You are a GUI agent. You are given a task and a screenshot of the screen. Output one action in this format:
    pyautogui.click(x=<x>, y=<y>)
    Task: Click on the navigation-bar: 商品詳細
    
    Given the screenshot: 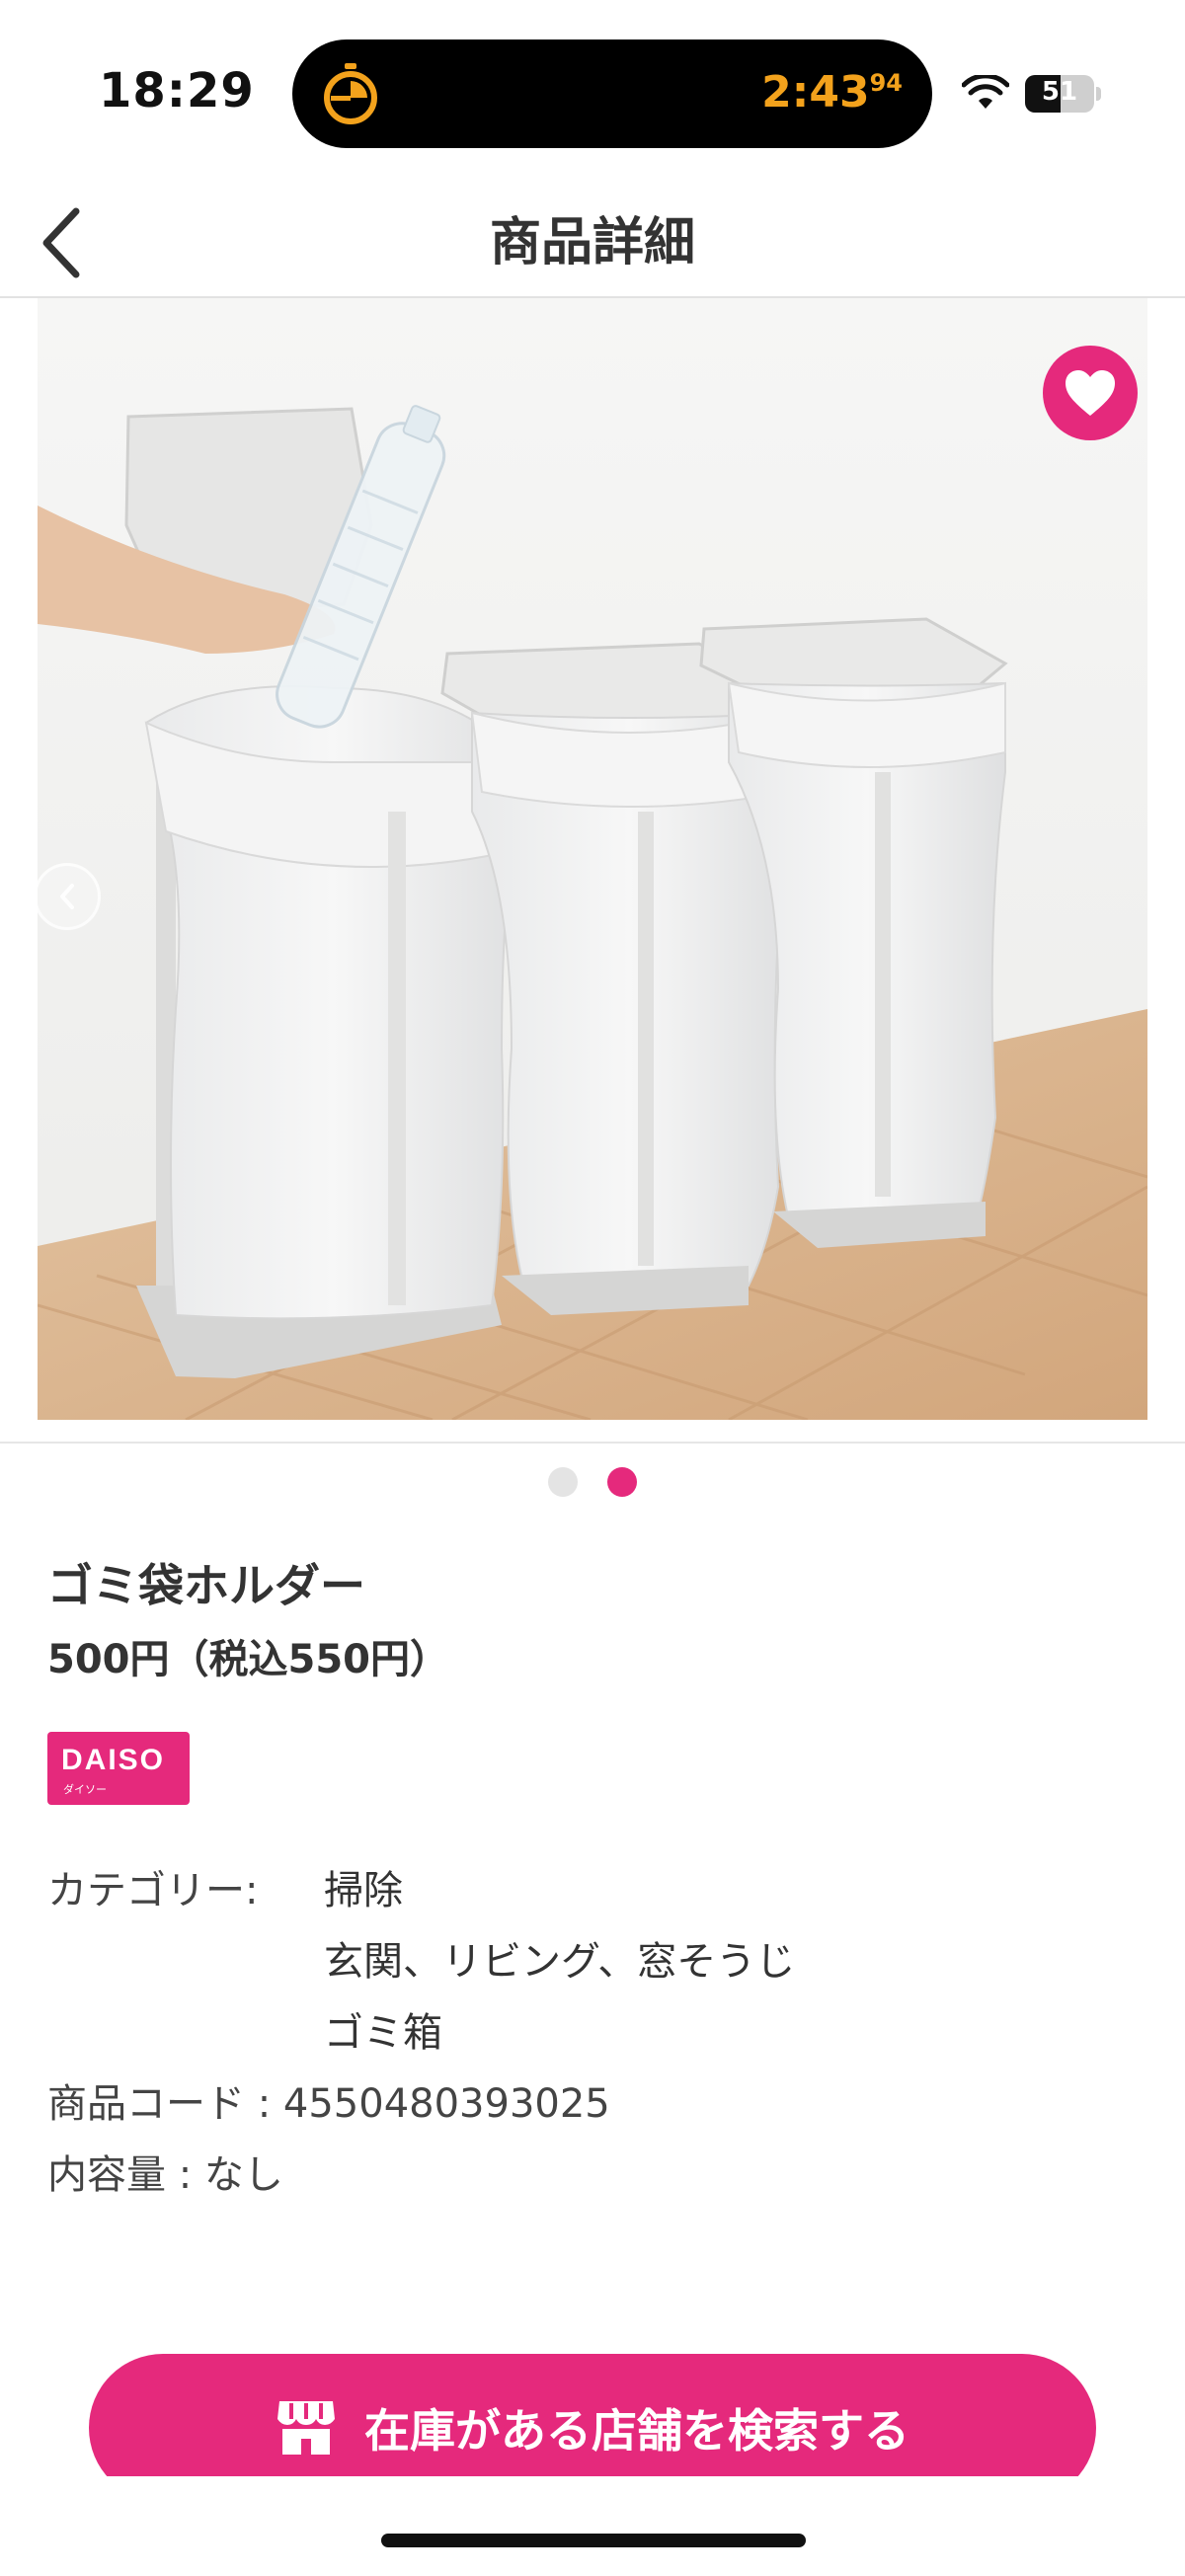 What is the action you would take?
    pyautogui.click(x=592, y=243)
    